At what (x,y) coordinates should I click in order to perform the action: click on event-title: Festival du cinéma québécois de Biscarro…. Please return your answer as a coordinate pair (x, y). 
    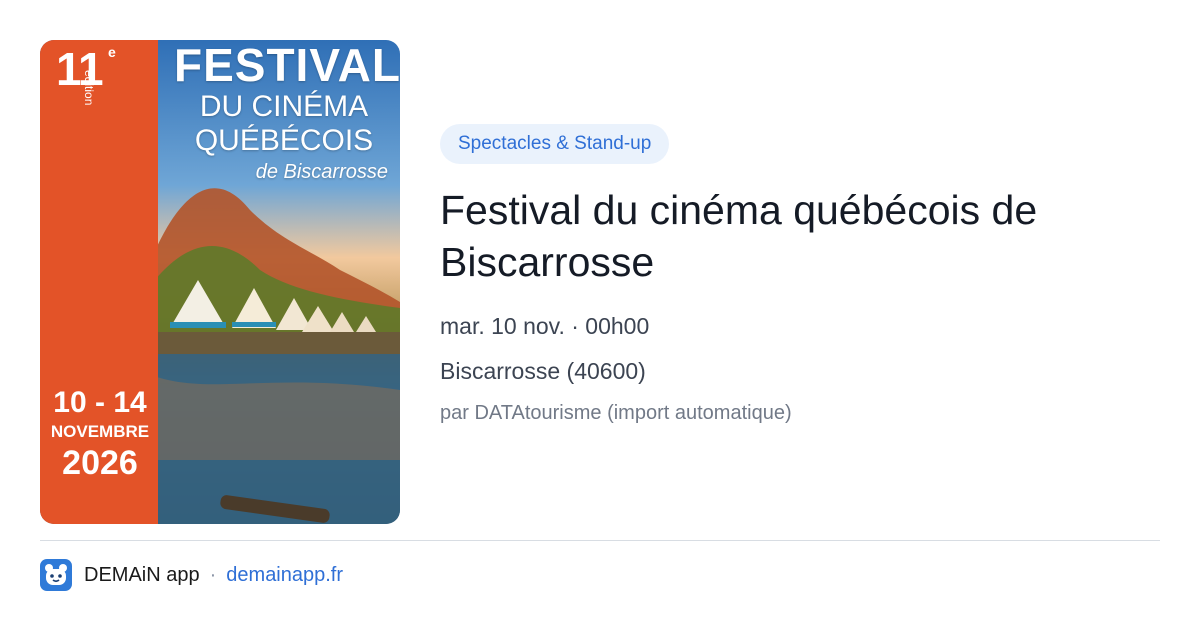
    Looking at the image, I should click on (800, 236).